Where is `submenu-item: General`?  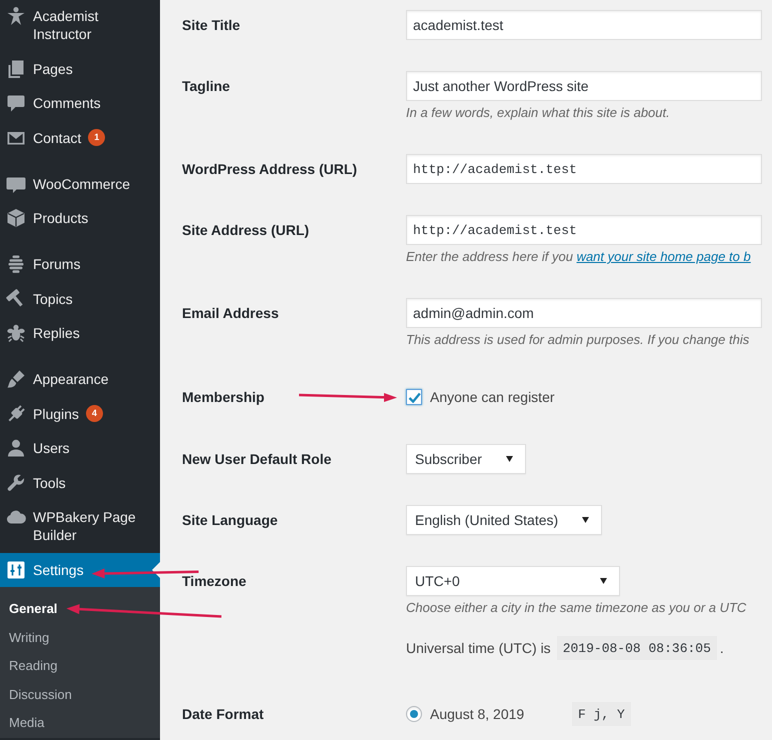 submenu-item: General is located at coordinates (80, 609).